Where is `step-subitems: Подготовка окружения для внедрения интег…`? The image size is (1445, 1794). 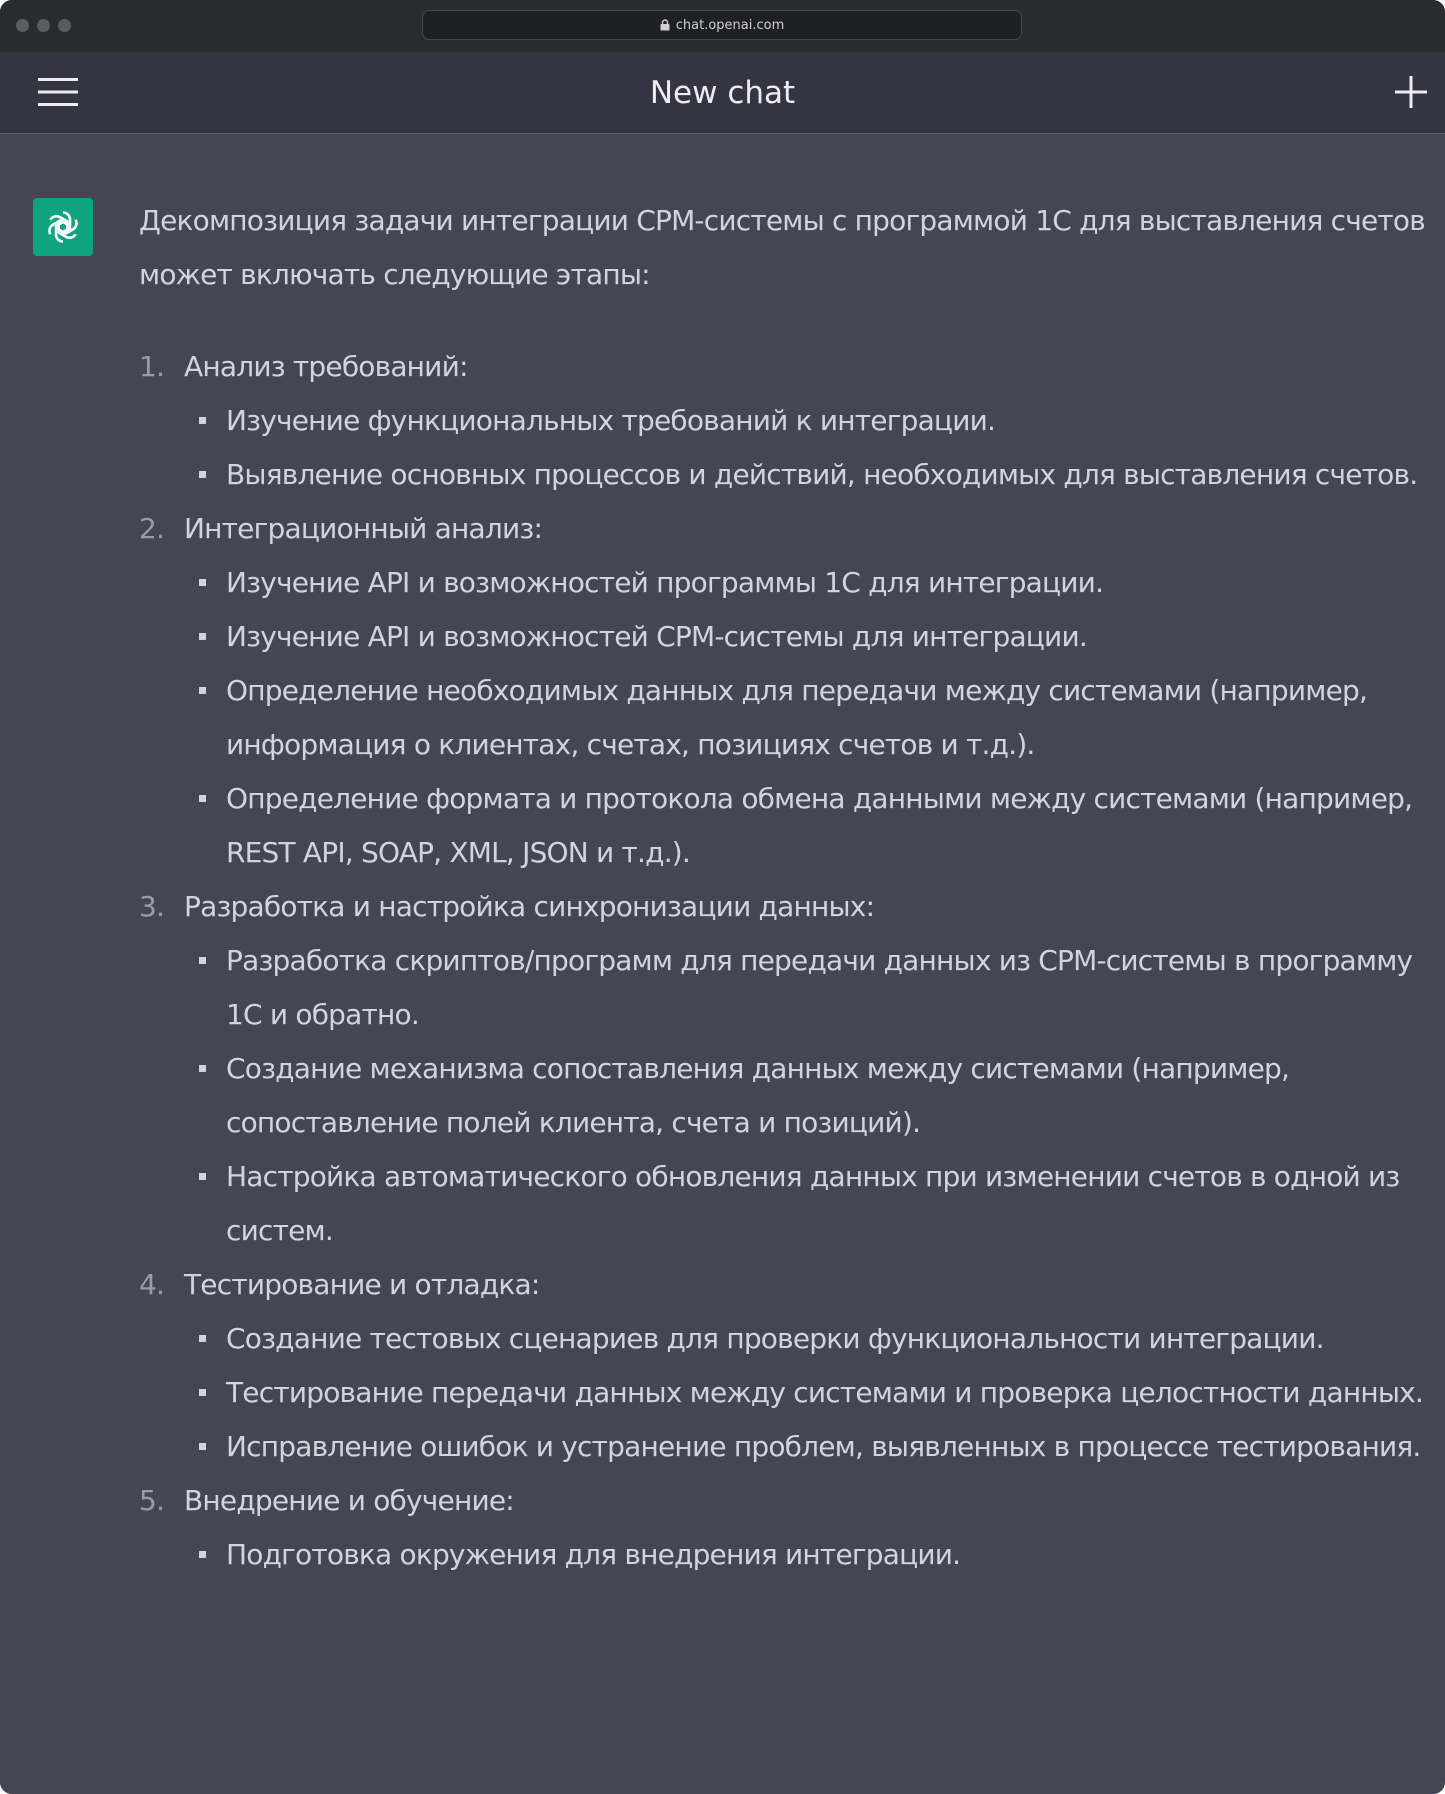
step-subitems: Подготовка окружения для внедрения интег… is located at coordinates (806, 1555).